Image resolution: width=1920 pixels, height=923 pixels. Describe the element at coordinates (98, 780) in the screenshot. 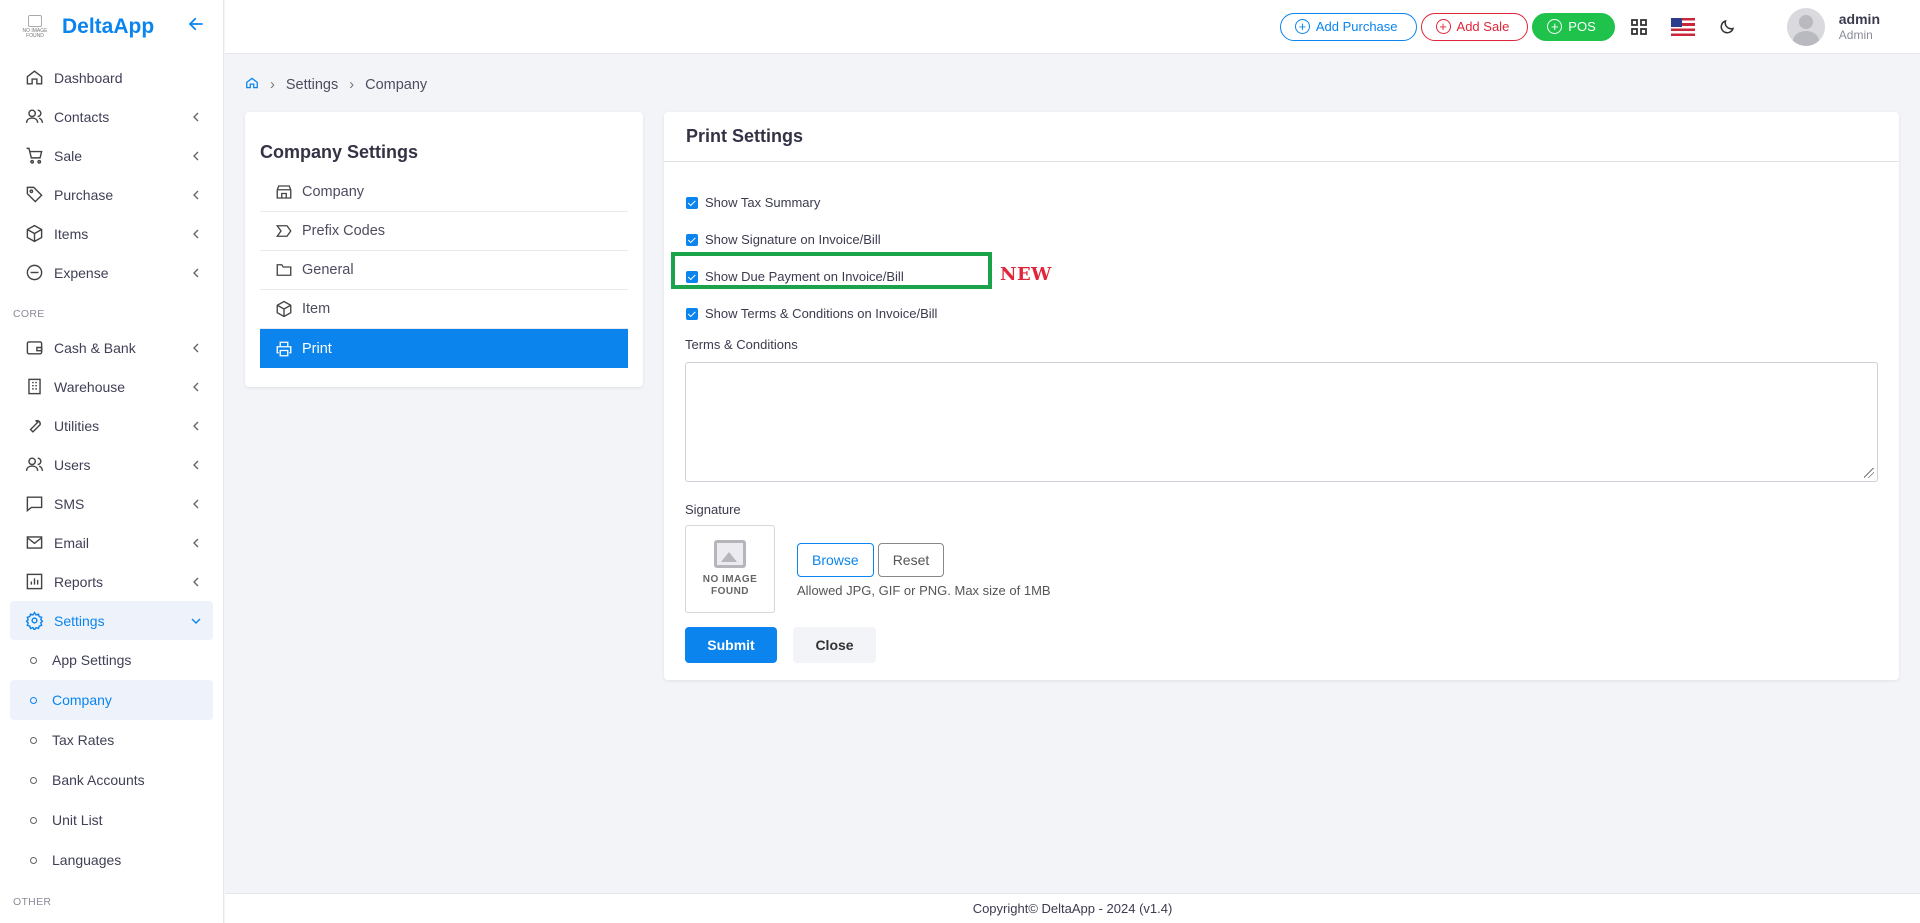

I see `sidebar-subitem-label: Bank Accounts` at that location.